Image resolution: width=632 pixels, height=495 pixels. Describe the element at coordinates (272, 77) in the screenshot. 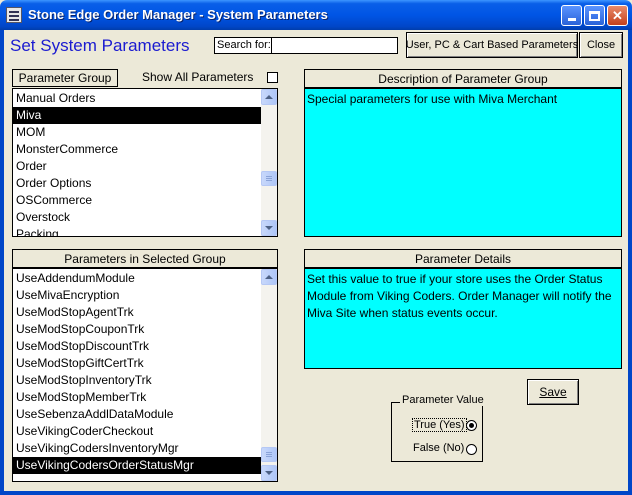

I see `show-all-parameters-checkbox` at that location.